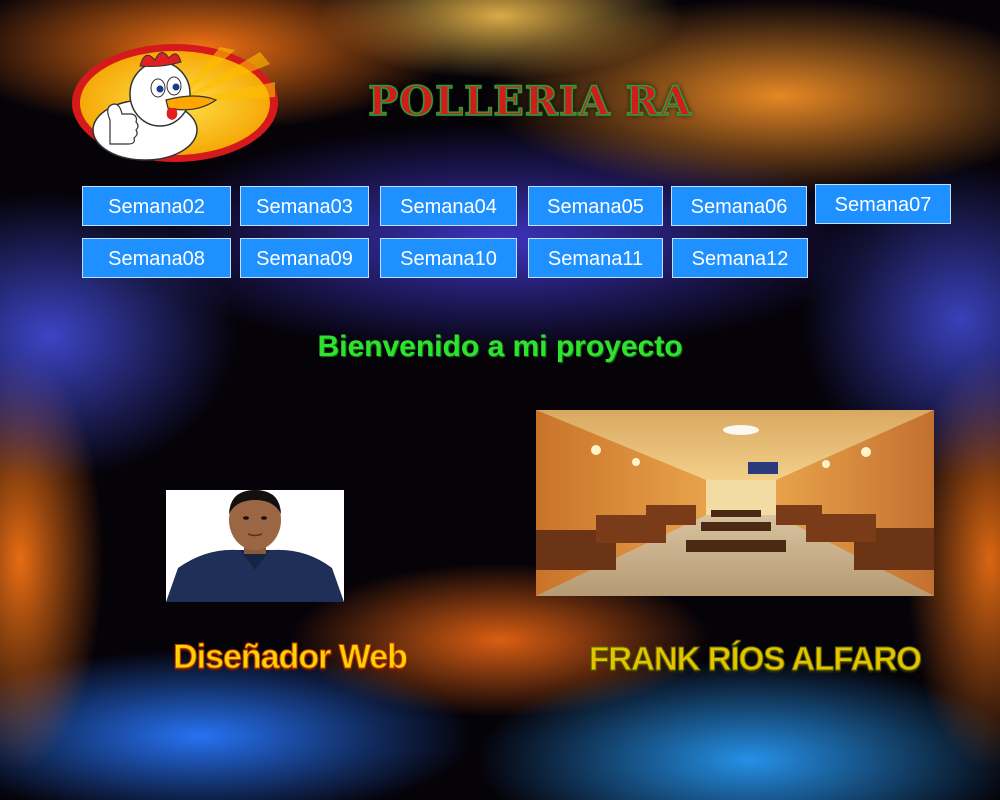 The image size is (1000, 800). What do you see at coordinates (500, 346) in the screenshot?
I see `welcome-heading: Bienvenido a mi proyecto` at bounding box center [500, 346].